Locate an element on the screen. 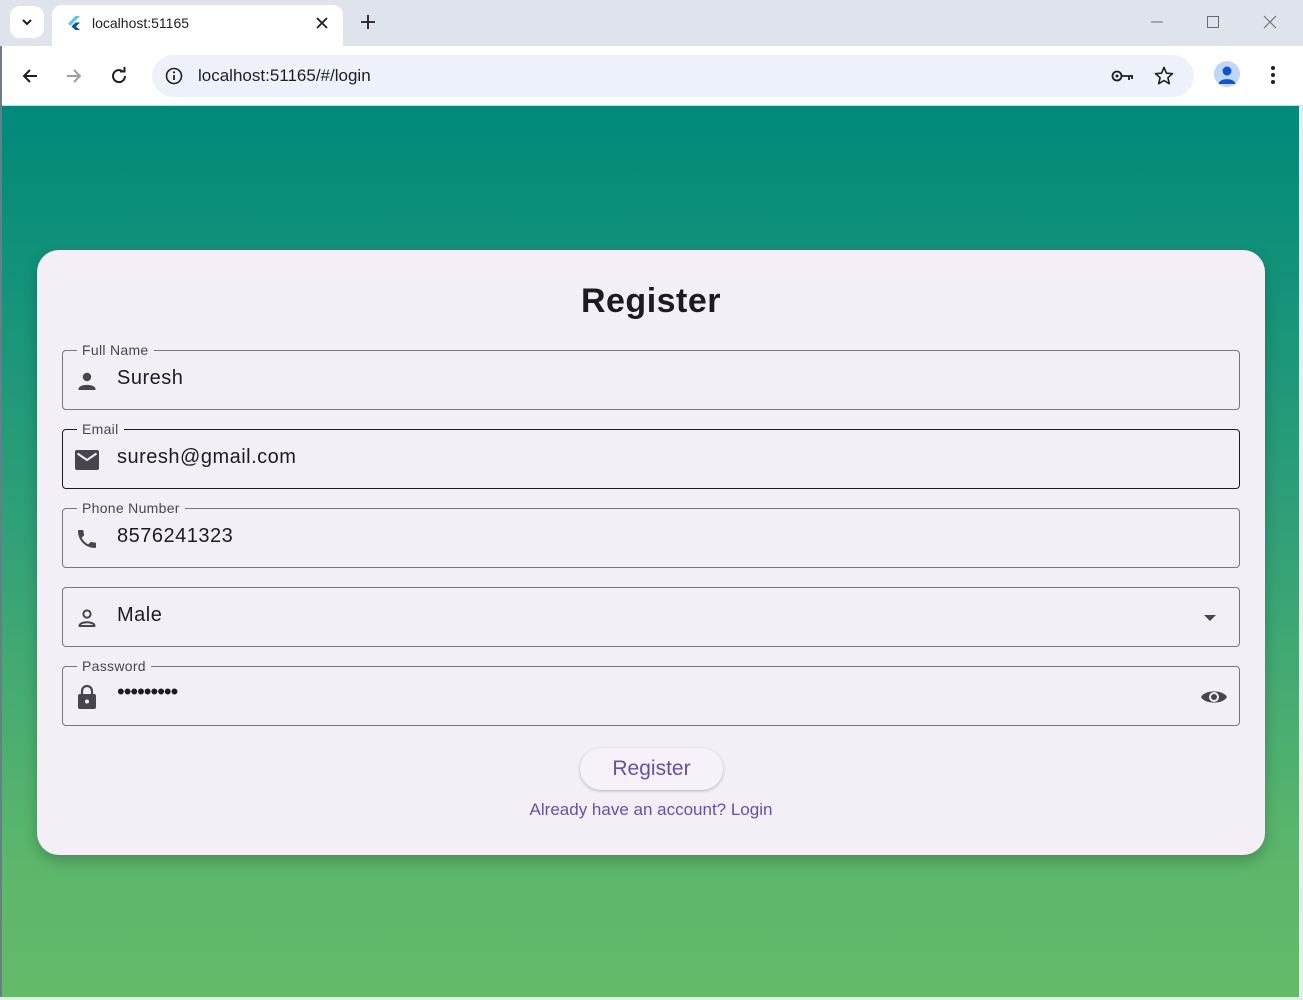 Image resolution: width=1303 pixels, height=1000 pixels. tab-search-button is located at coordinates (27, 22).